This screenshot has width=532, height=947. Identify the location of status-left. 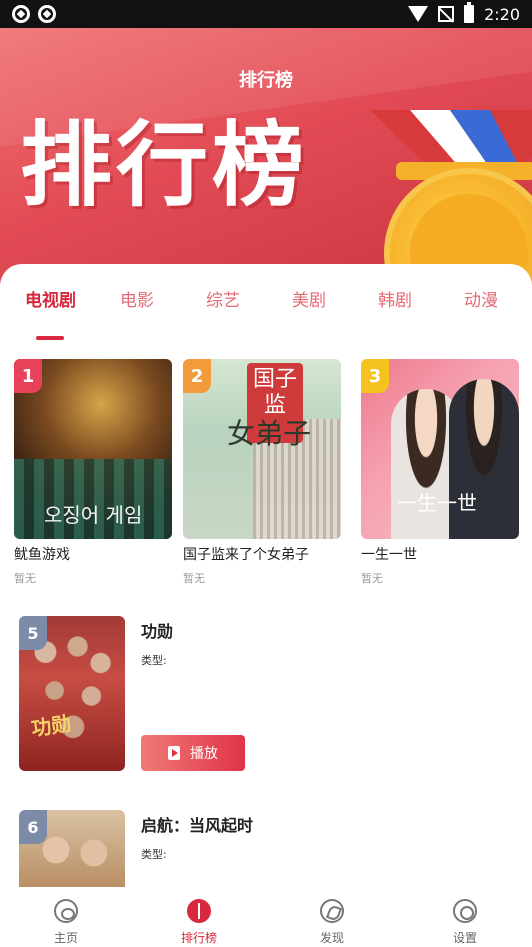
(34, 14).